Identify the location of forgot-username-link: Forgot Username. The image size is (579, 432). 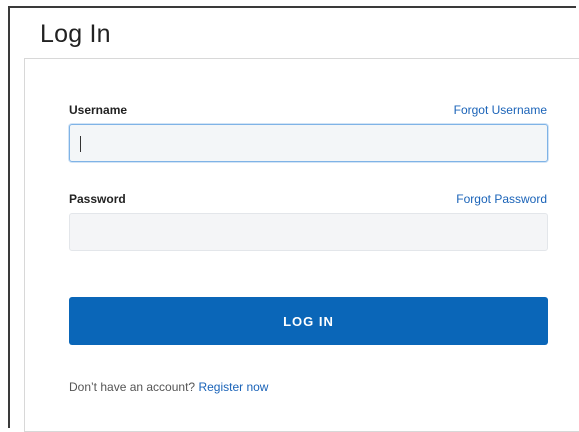
(500, 110).